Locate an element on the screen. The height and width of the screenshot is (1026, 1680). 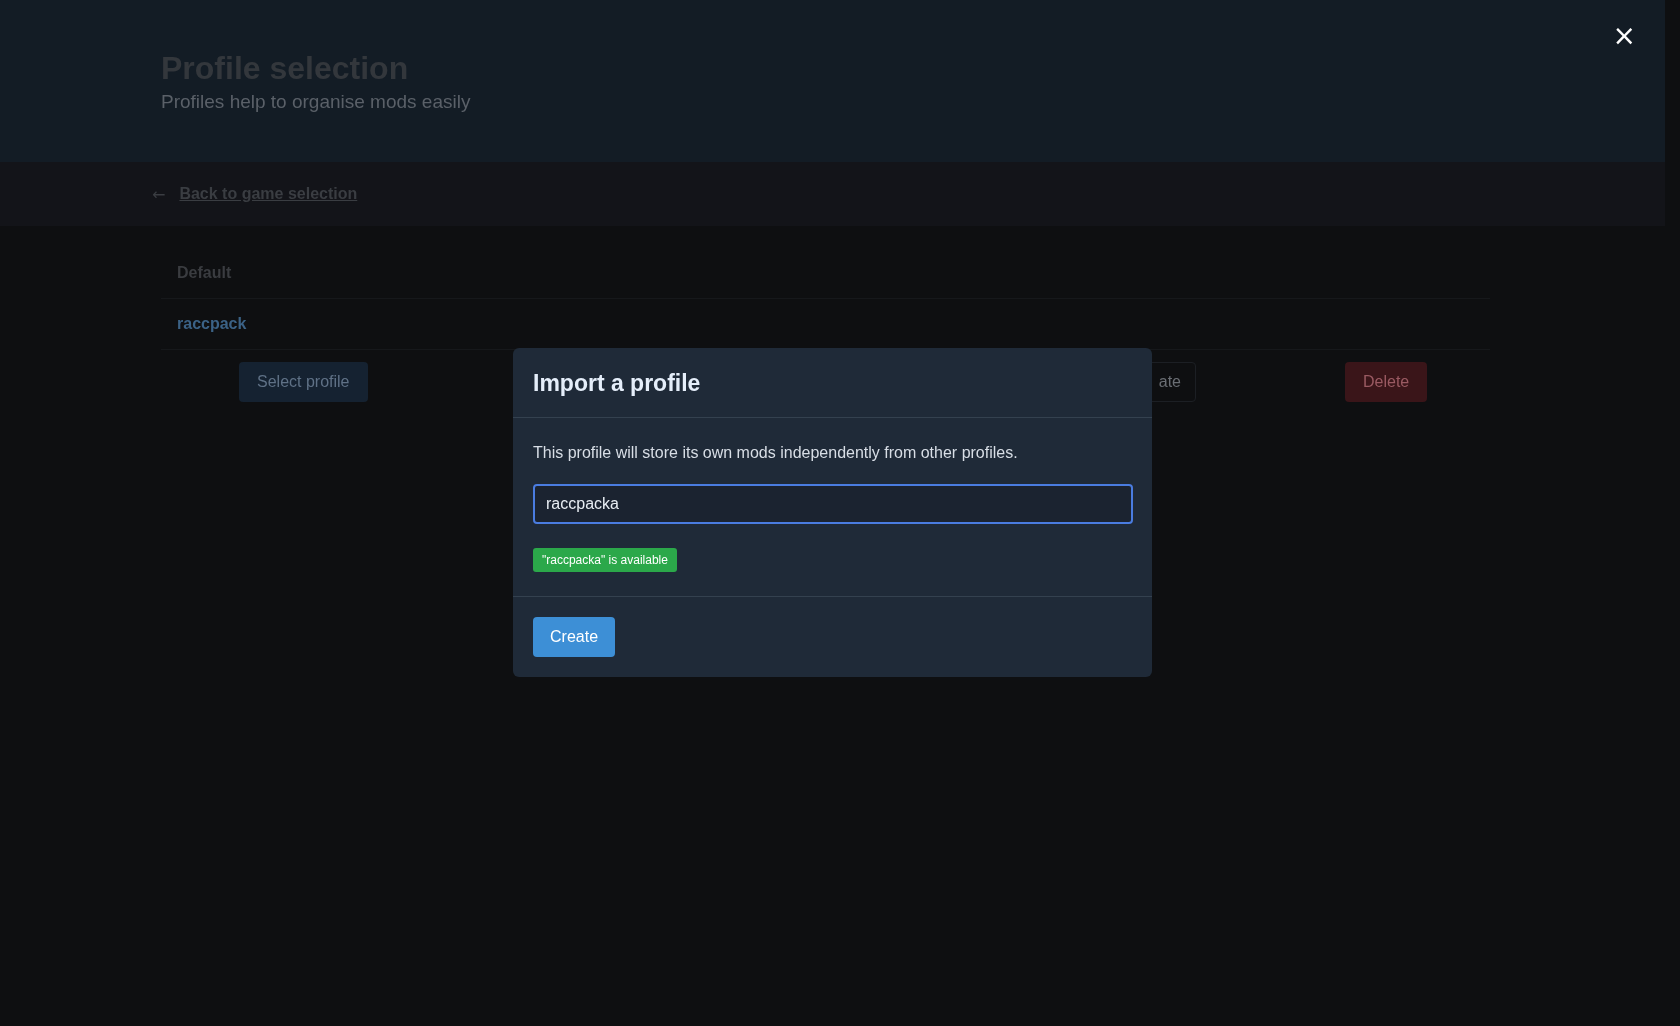
profile-name-field: raccpacka is located at coordinates (833, 504).